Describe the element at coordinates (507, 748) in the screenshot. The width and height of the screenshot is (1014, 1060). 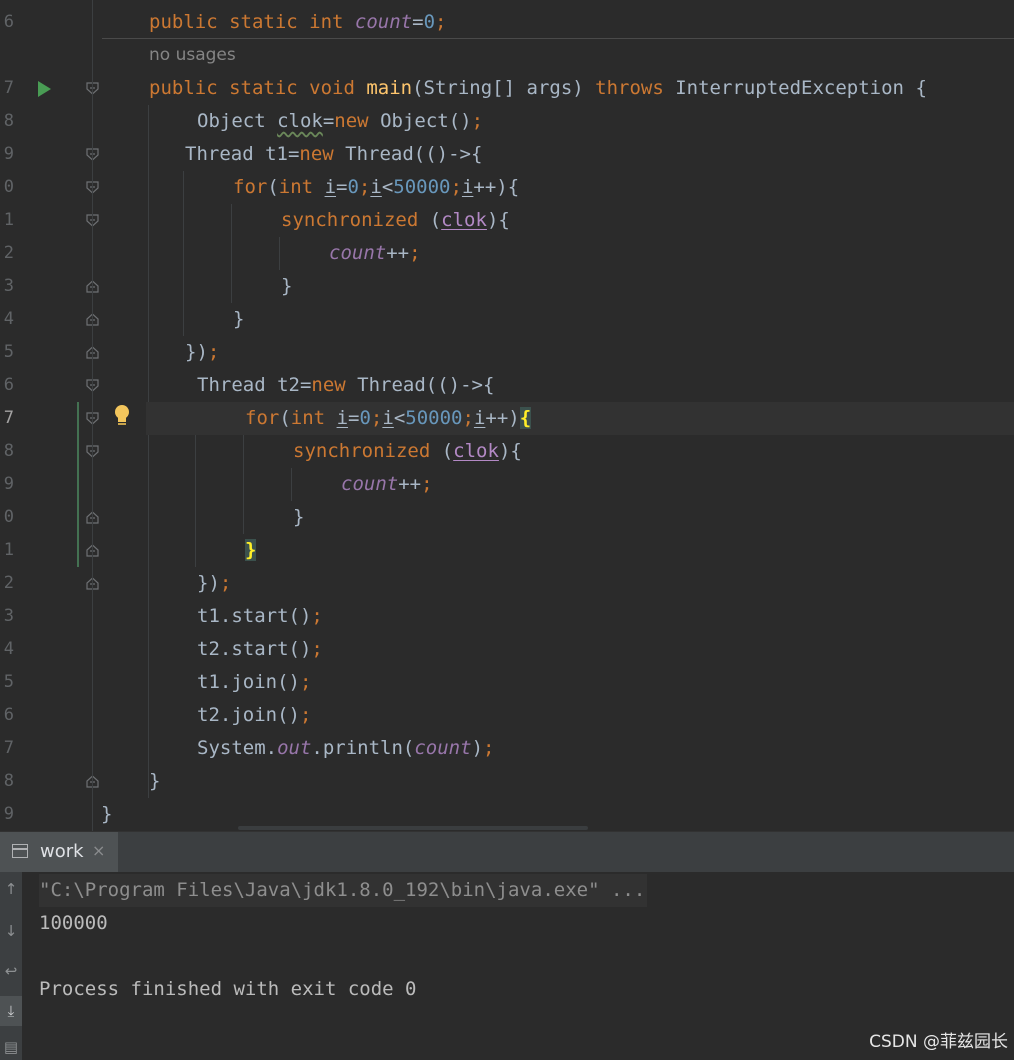
I see `code-line: System.out.println(count);` at that location.